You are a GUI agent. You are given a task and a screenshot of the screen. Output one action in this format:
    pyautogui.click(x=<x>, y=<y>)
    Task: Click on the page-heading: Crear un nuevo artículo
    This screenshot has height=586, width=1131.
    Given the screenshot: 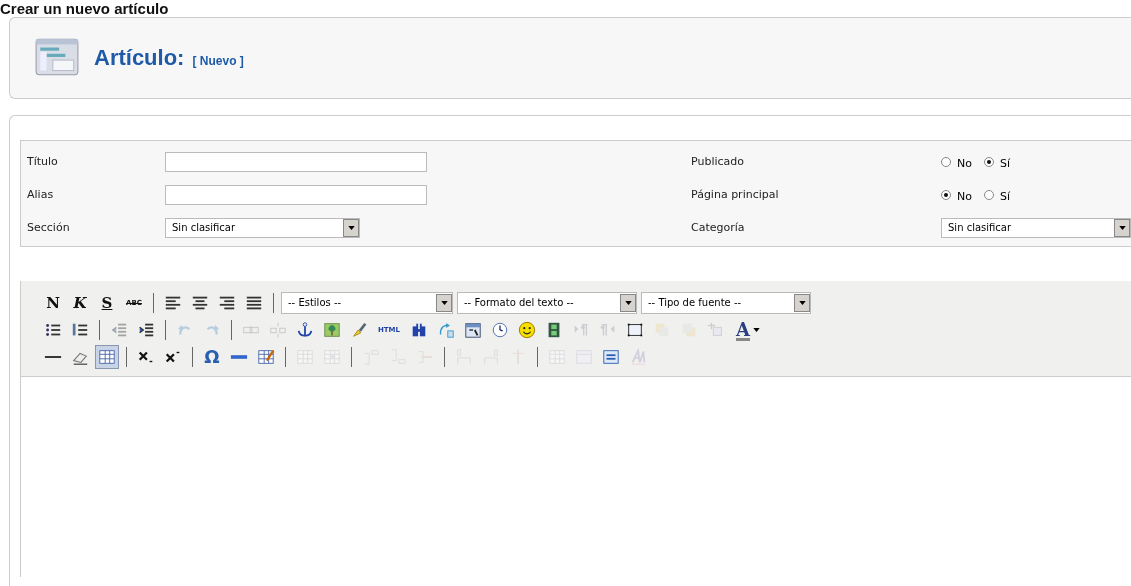 What is the action you would take?
    pyautogui.click(x=85, y=8)
    